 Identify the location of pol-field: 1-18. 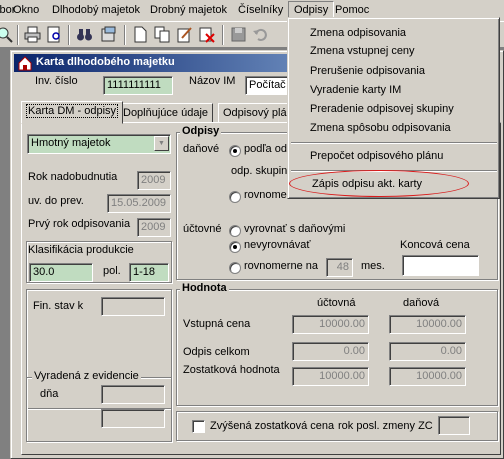
(149, 272).